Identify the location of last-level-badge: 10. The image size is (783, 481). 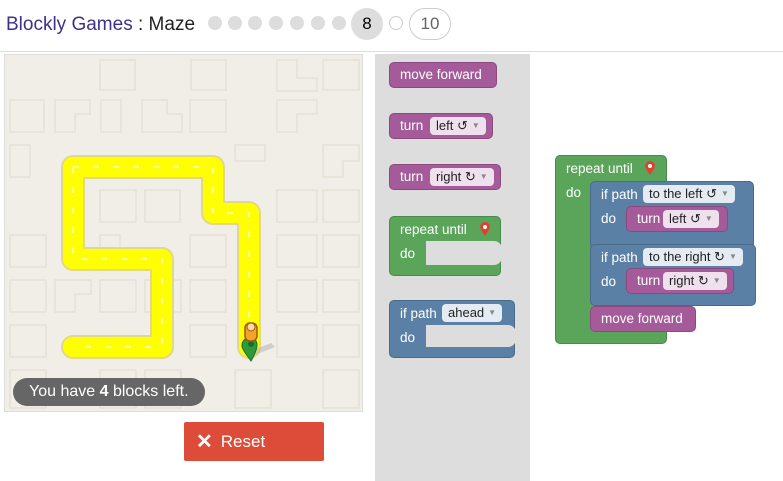
(430, 24).